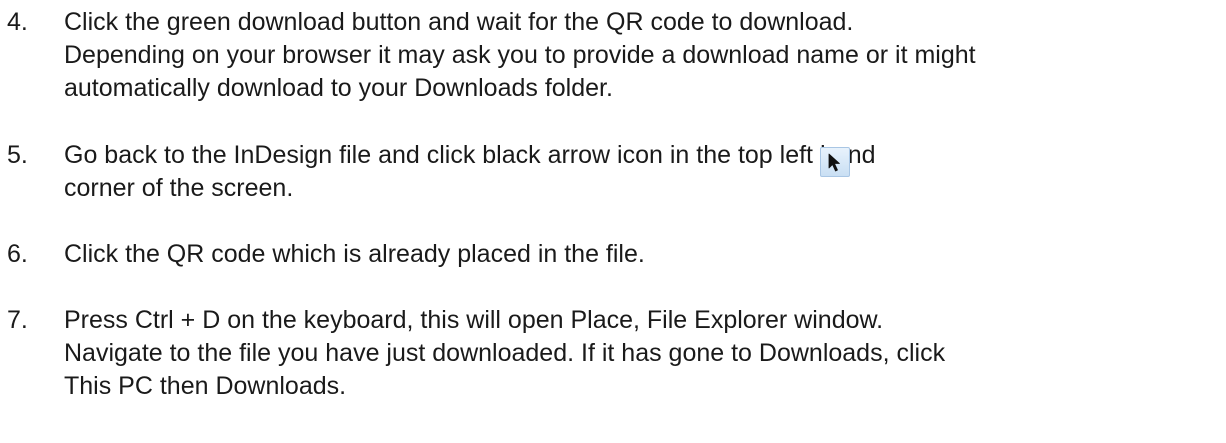 Image resolution: width=1226 pixels, height=443 pixels. What do you see at coordinates (205, 386) in the screenshot?
I see `step-text-line: This PC then Downloads.` at bounding box center [205, 386].